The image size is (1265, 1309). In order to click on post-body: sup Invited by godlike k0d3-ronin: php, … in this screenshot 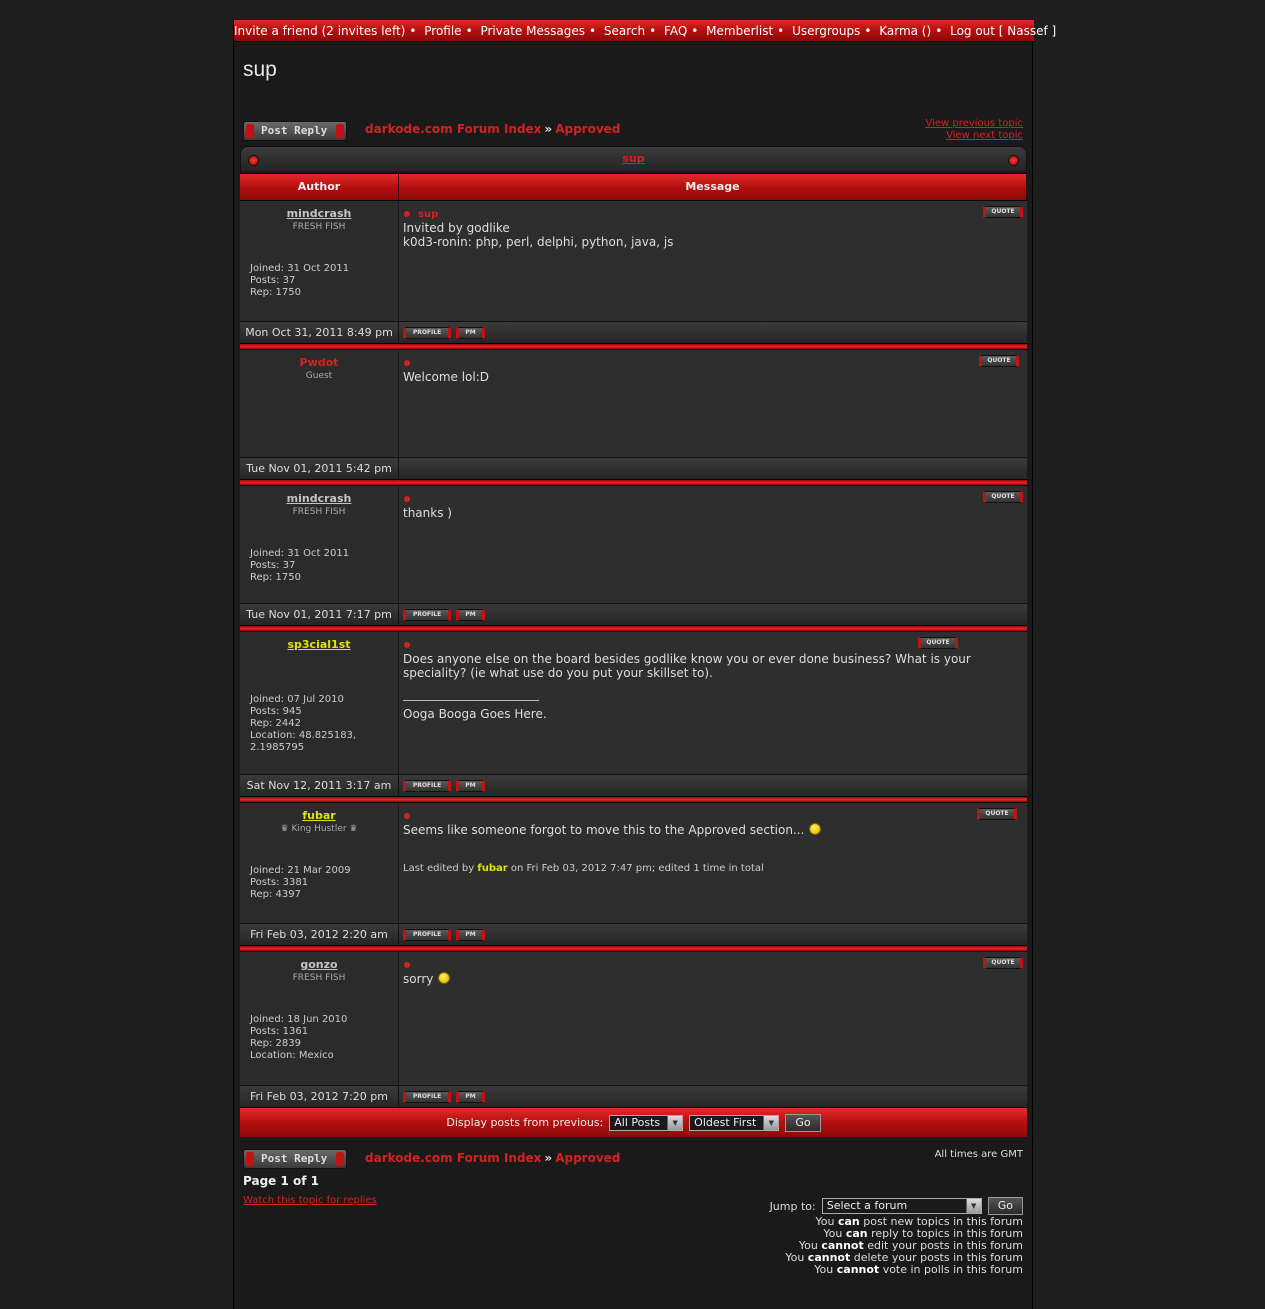, I will do `click(713, 261)`.